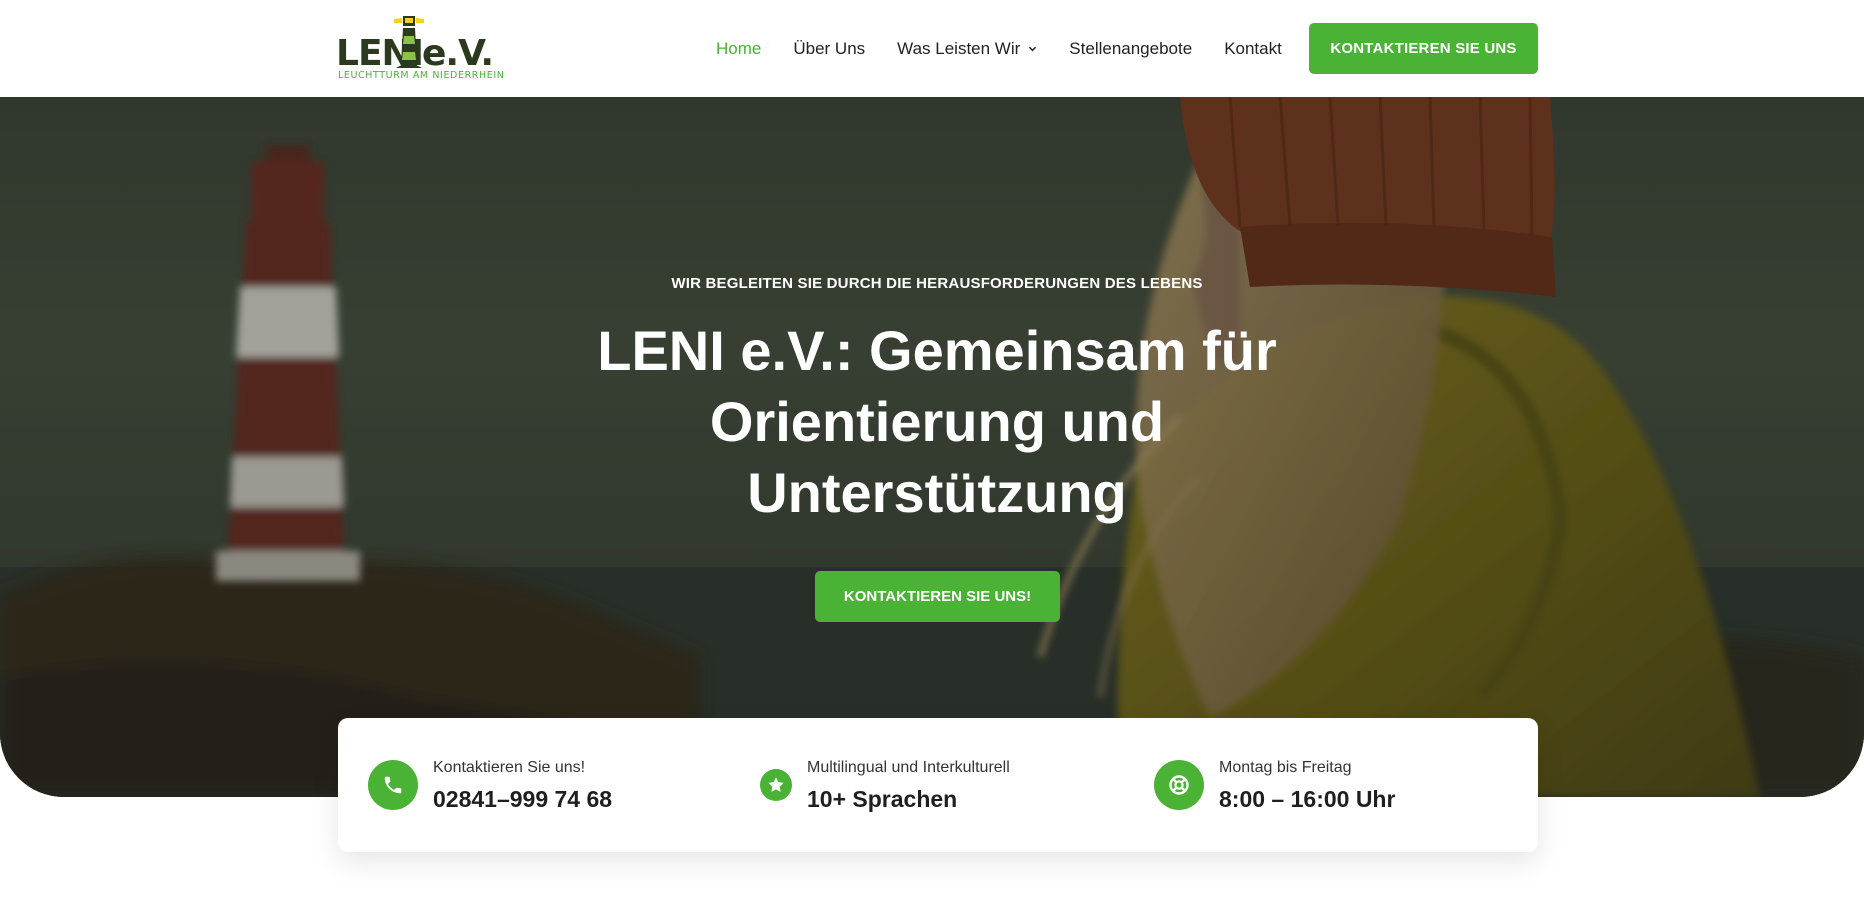 The width and height of the screenshot is (1864, 905). What do you see at coordinates (908, 767) in the screenshot?
I see `info-label: Multilingual und Interkulturell` at bounding box center [908, 767].